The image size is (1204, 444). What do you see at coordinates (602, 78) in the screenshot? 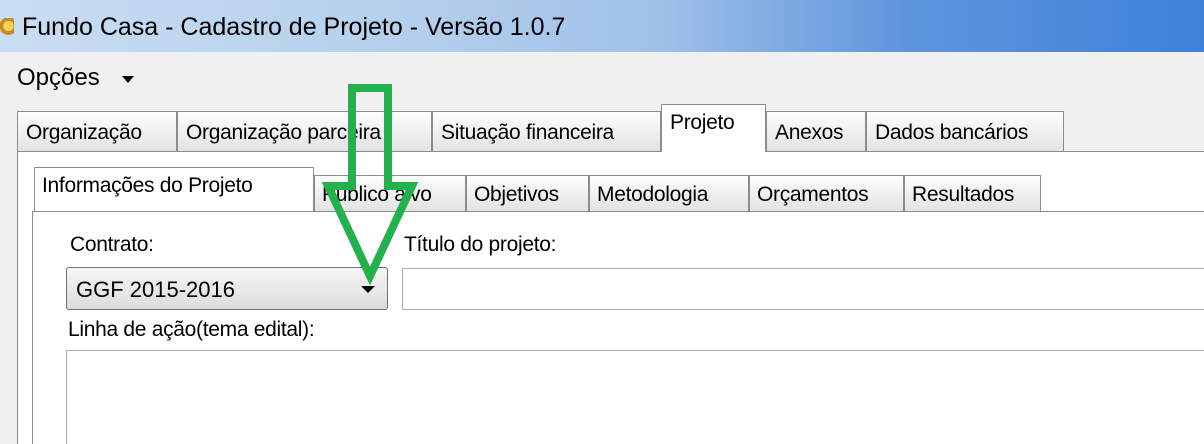
I see `menu-bar: Opções` at bounding box center [602, 78].